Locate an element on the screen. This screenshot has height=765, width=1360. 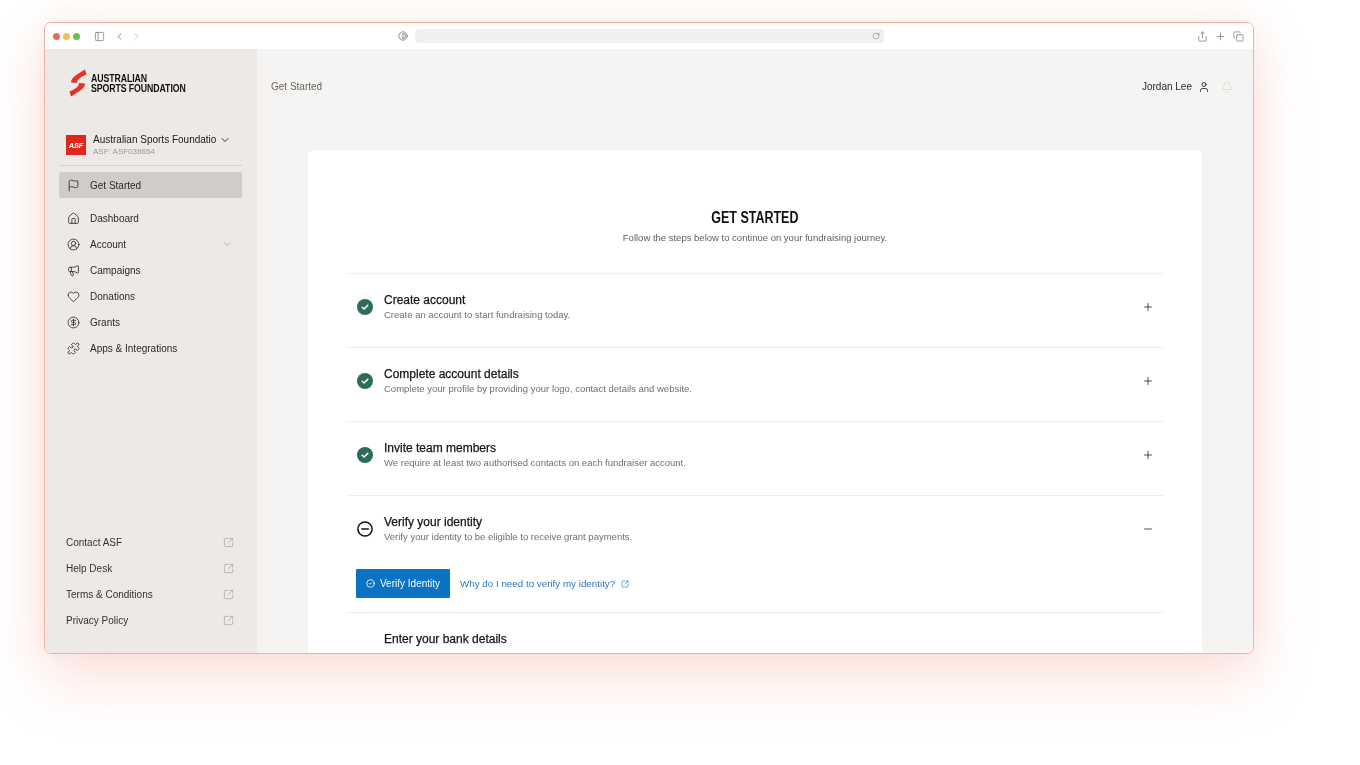
user-circle-icon is located at coordinates (73, 244).